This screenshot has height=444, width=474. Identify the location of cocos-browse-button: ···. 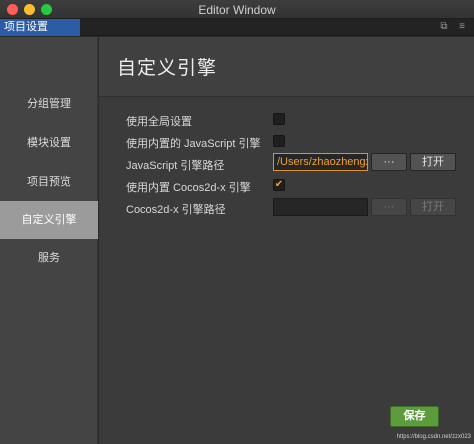
(389, 207).